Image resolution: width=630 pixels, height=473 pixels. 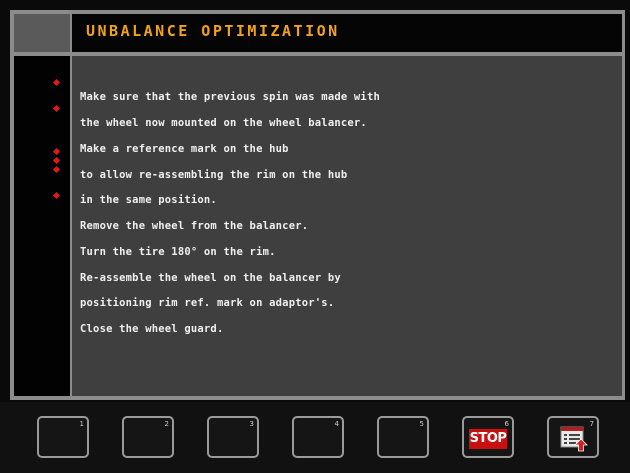 What do you see at coordinates (347, 33) in the screenshot?
I see `header-bar: UNBALANCE OPTIMIZATION` at bounding box center [347, 33].